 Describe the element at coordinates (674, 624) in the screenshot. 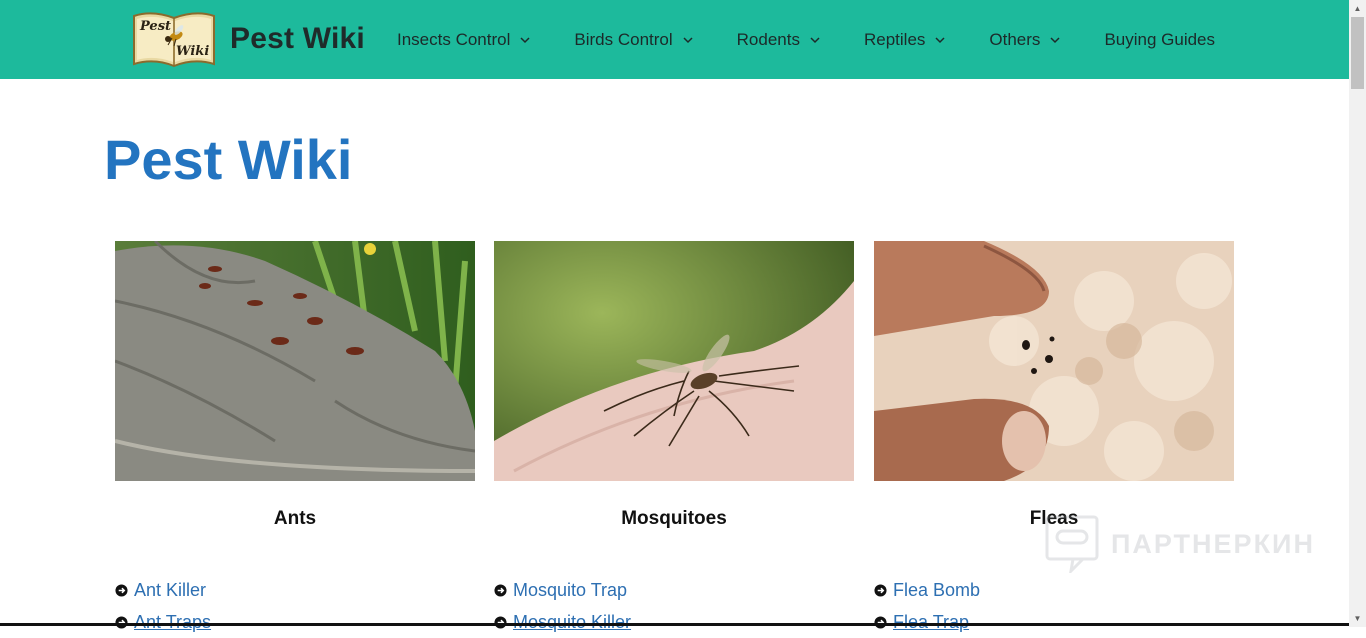

I see `bottom-divider` at that location.